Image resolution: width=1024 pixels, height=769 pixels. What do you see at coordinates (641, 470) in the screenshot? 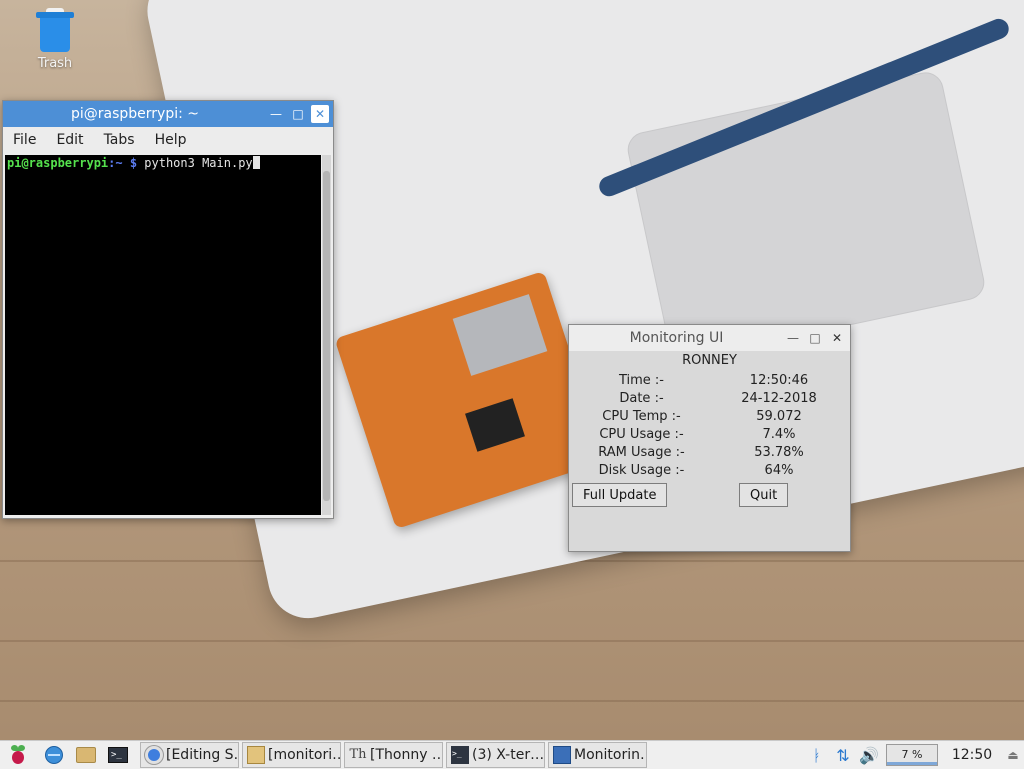
I see `stat-label: Disk Usage :-` at bounding box center [641, 470].